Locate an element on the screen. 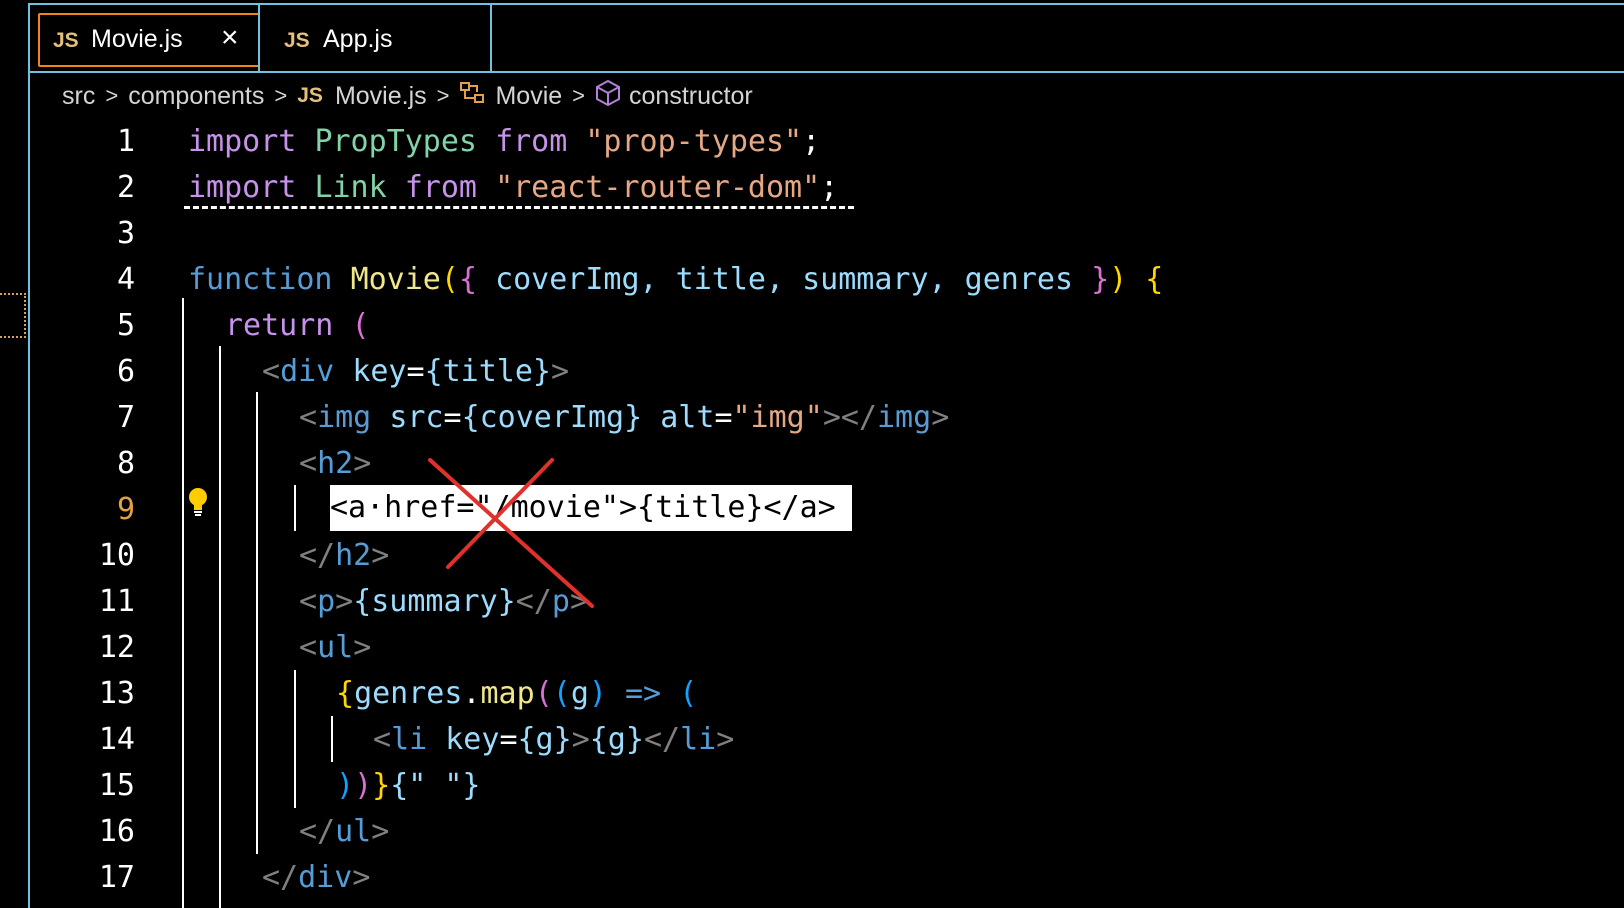 This screenshot has width=1624, height=908. line-number: 4 is located at coordinates (125, 279).